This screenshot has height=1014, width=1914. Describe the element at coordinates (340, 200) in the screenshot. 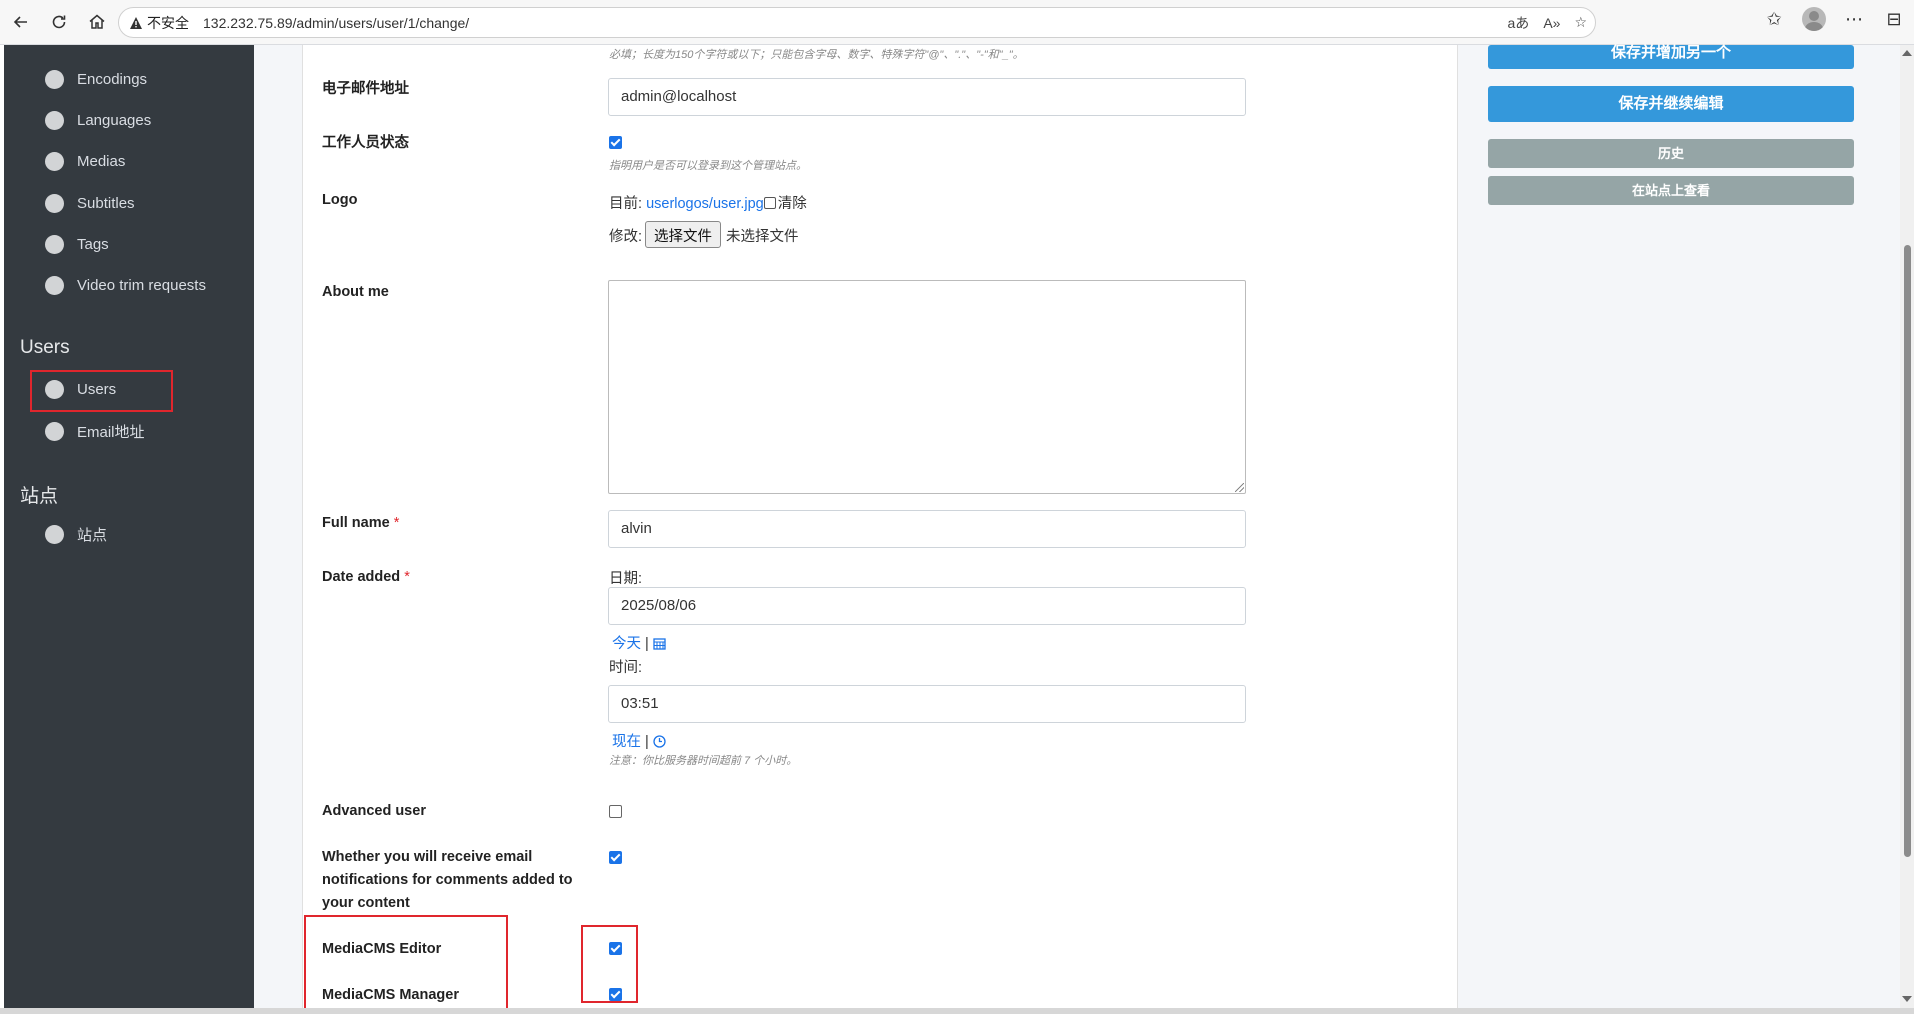

I see `logo-label: Logo` at that location.